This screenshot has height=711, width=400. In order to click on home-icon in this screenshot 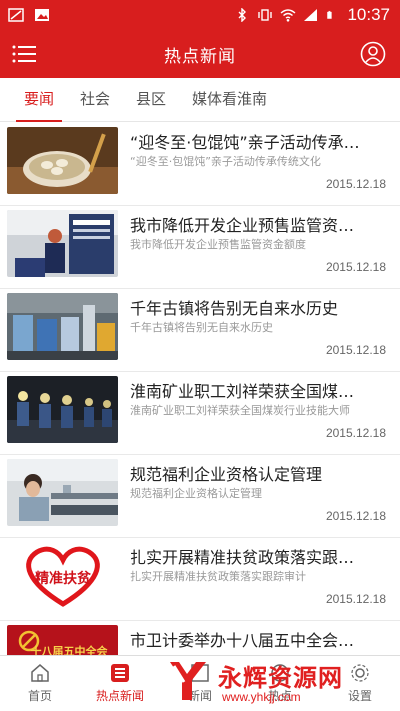, I will do `click(40, 673)`.